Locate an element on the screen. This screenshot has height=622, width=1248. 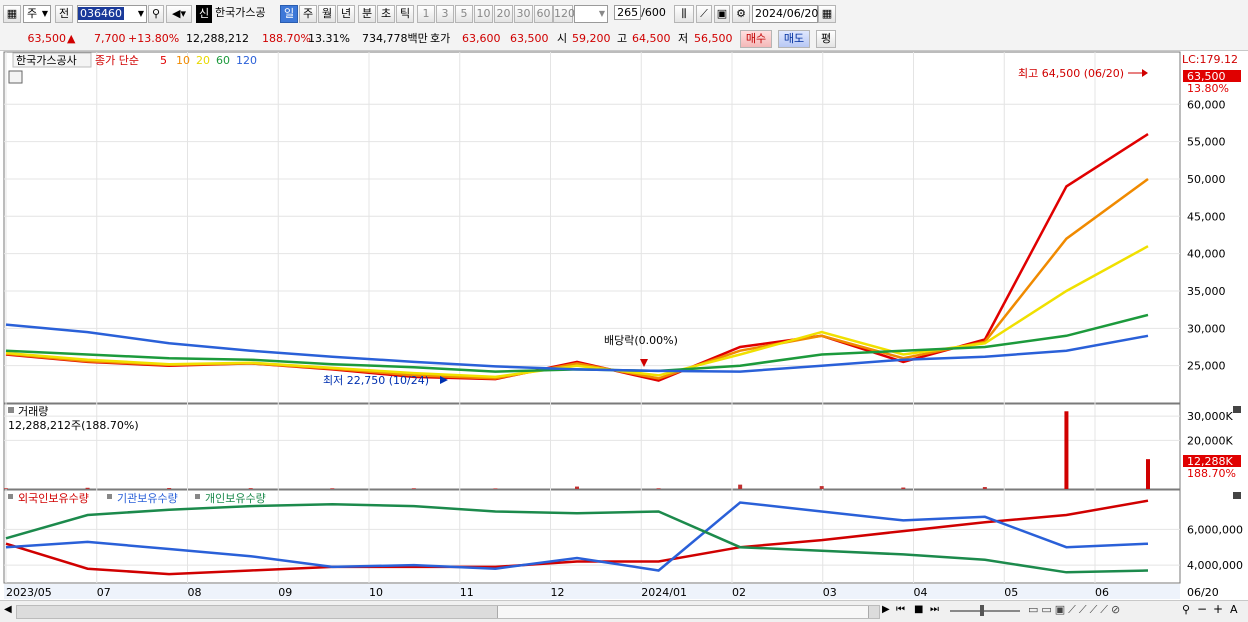
chevron-down-icon: ▼ is located at coordinates (141, 14).